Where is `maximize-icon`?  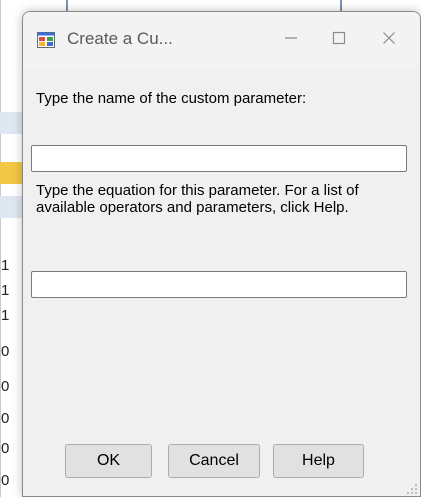 maximize-icon is located at coordinates (339, 40).